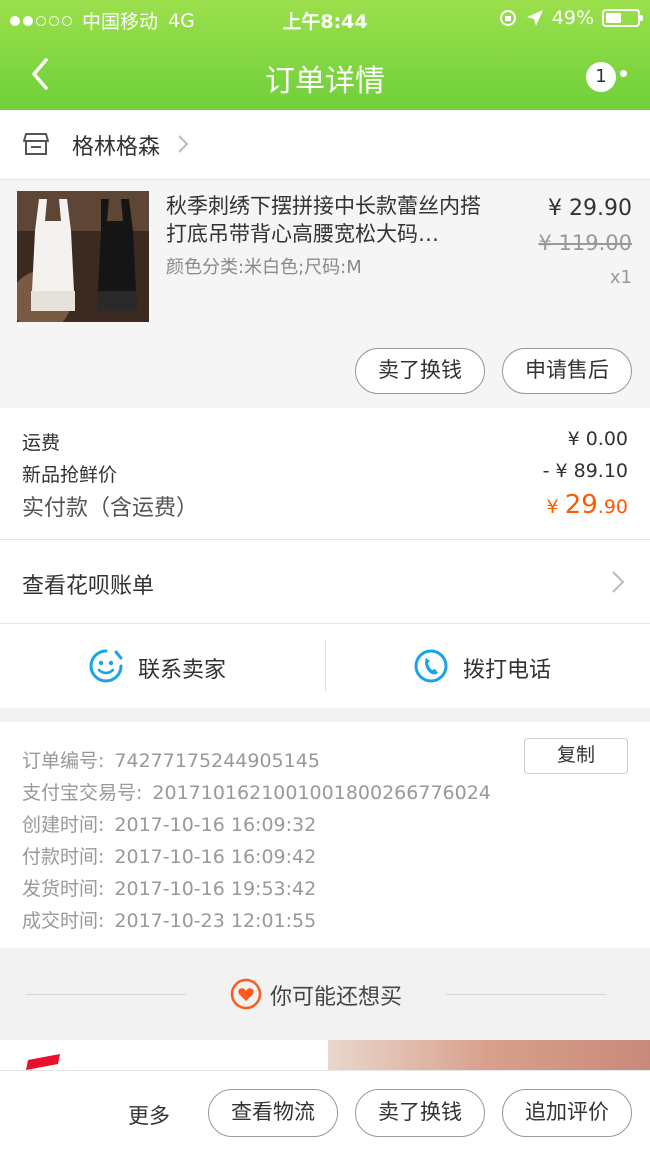 The width and height of the screenshot is (650, 1156). I want to click on alipay-trade-row: 支付宝交易号: 2017101621001001800266776024, so click(256, 791).